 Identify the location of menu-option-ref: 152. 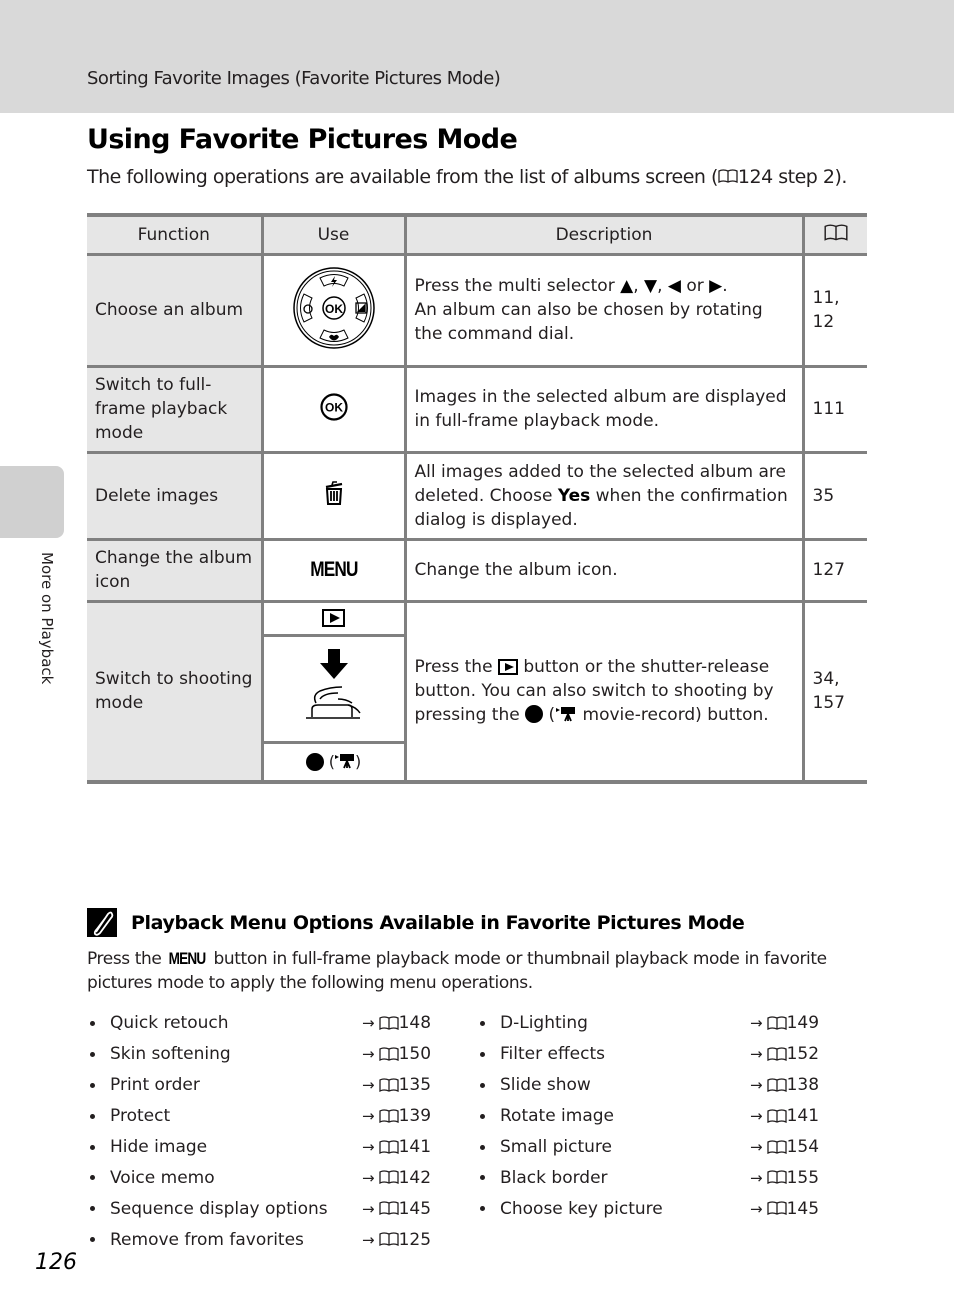
(803, 1054).